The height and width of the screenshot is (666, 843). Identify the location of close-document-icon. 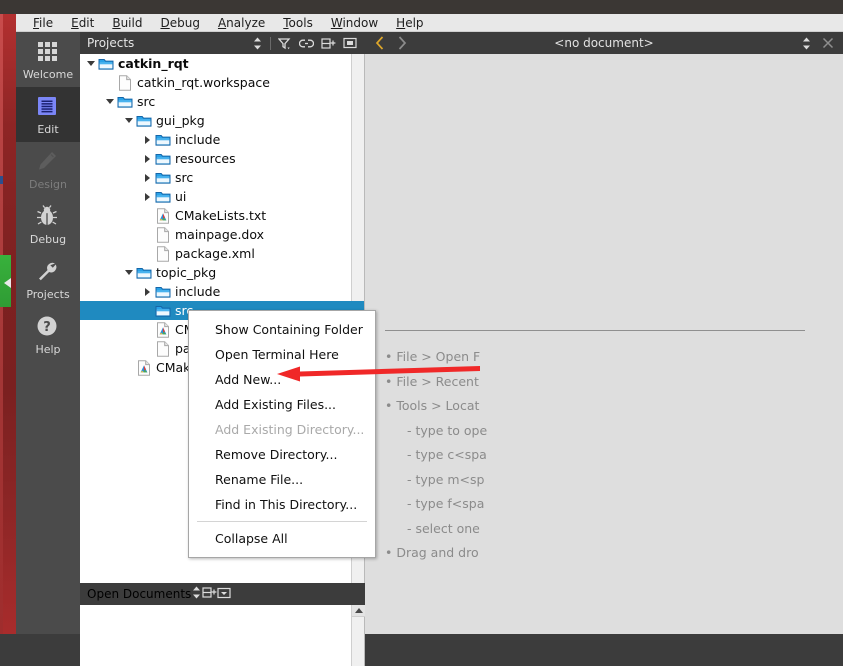
(828, 43).